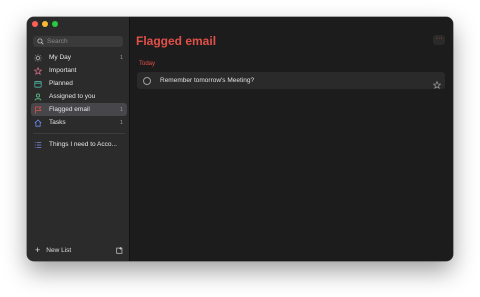  I want to click on sidebar-item-label: Tasks, so click(57, 122).